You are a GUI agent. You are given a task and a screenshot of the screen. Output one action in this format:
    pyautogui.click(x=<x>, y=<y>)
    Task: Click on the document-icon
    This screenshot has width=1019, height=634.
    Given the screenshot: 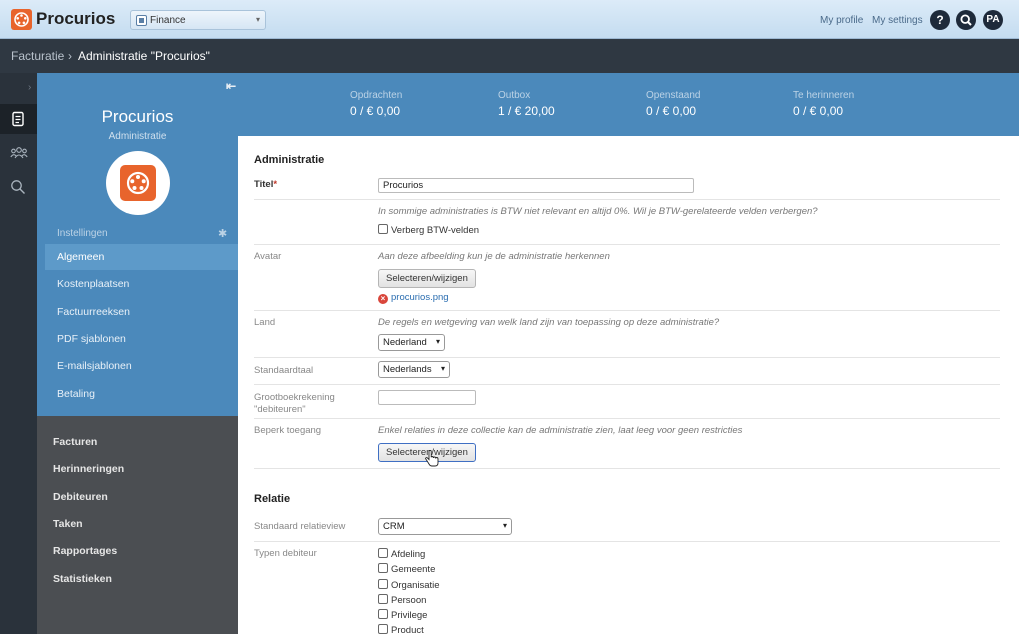 What is the action you would take?
    pyautogui.click(x=18, y=119)
    